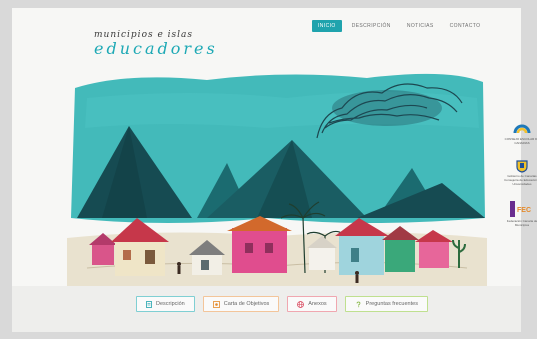 The width and height of the screenshot is (537, 339). I want to click on sponsor-label: Federación Canaria de Municipios, so click(521, 223).